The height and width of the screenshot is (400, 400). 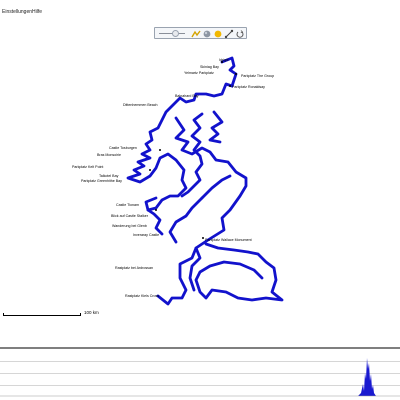 What do you see at coordinates (129, 226) in the screenshot?
I see `label-wanderung-glenb: Wanderung bei Glenb` at bounding box center [129, 226].